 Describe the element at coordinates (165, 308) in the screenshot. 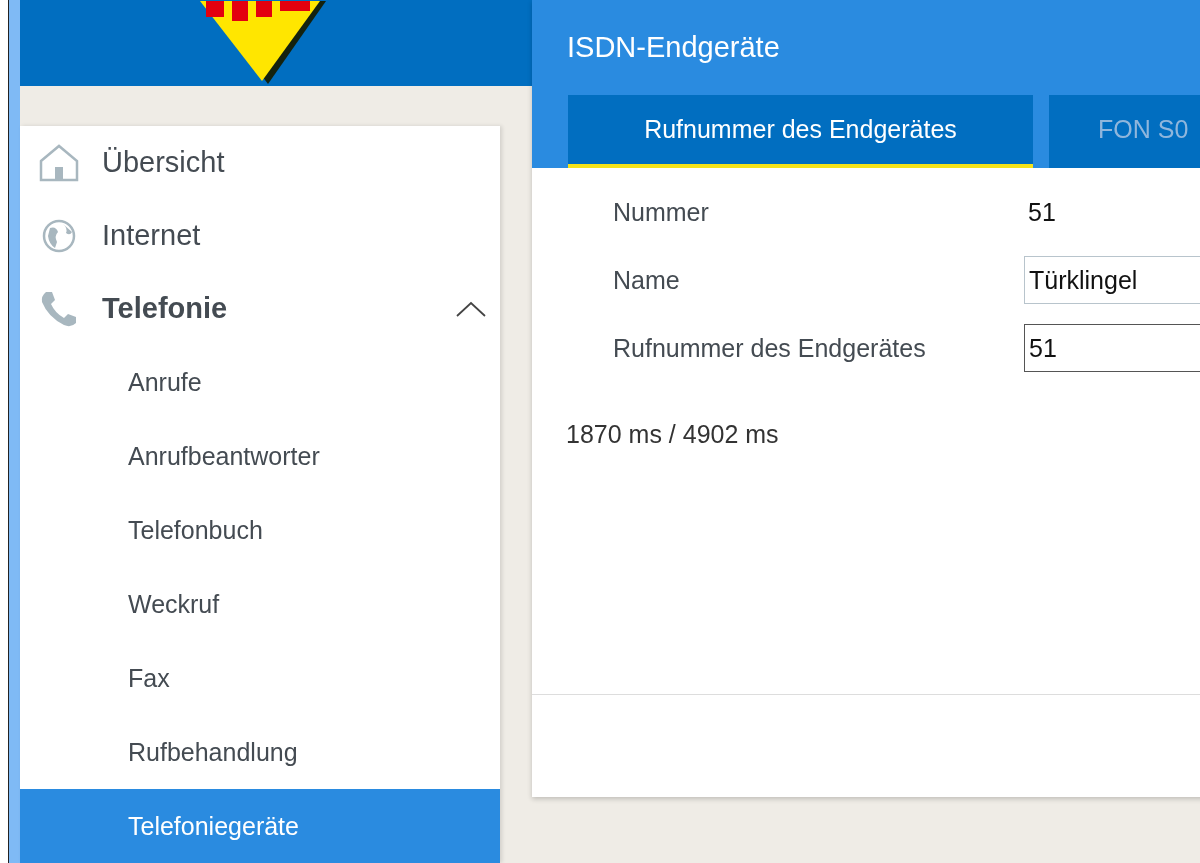

I see `nav-label: Telefonie` at that location.